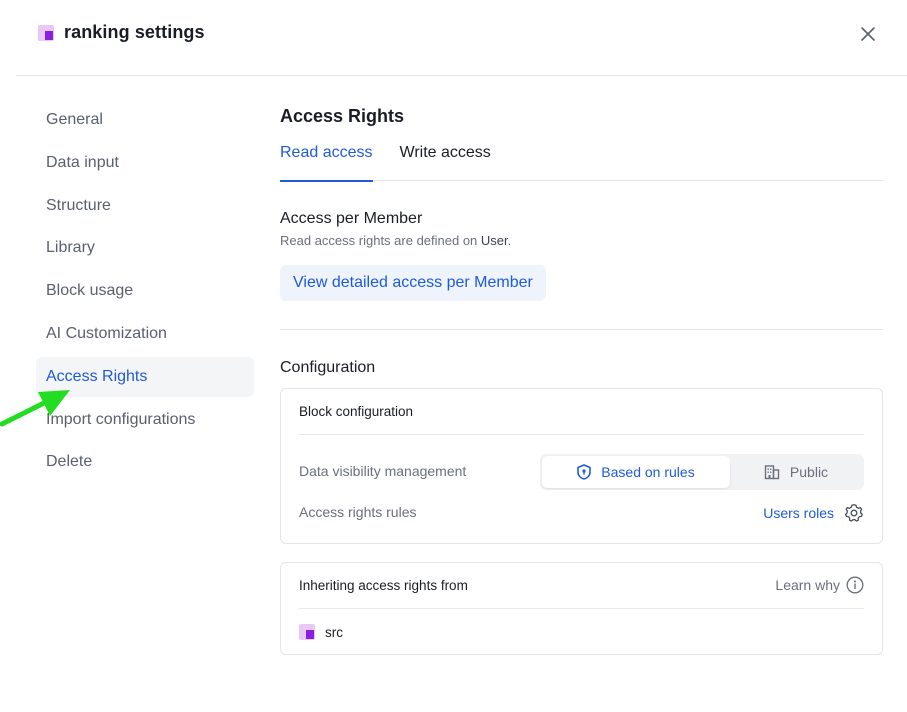 Image resolution: width=907 pixels, height=712 pixels. Describe the element at coordinates (581, 161) in the screenshot. I see `tab-bar: Read access Write access` at that location.